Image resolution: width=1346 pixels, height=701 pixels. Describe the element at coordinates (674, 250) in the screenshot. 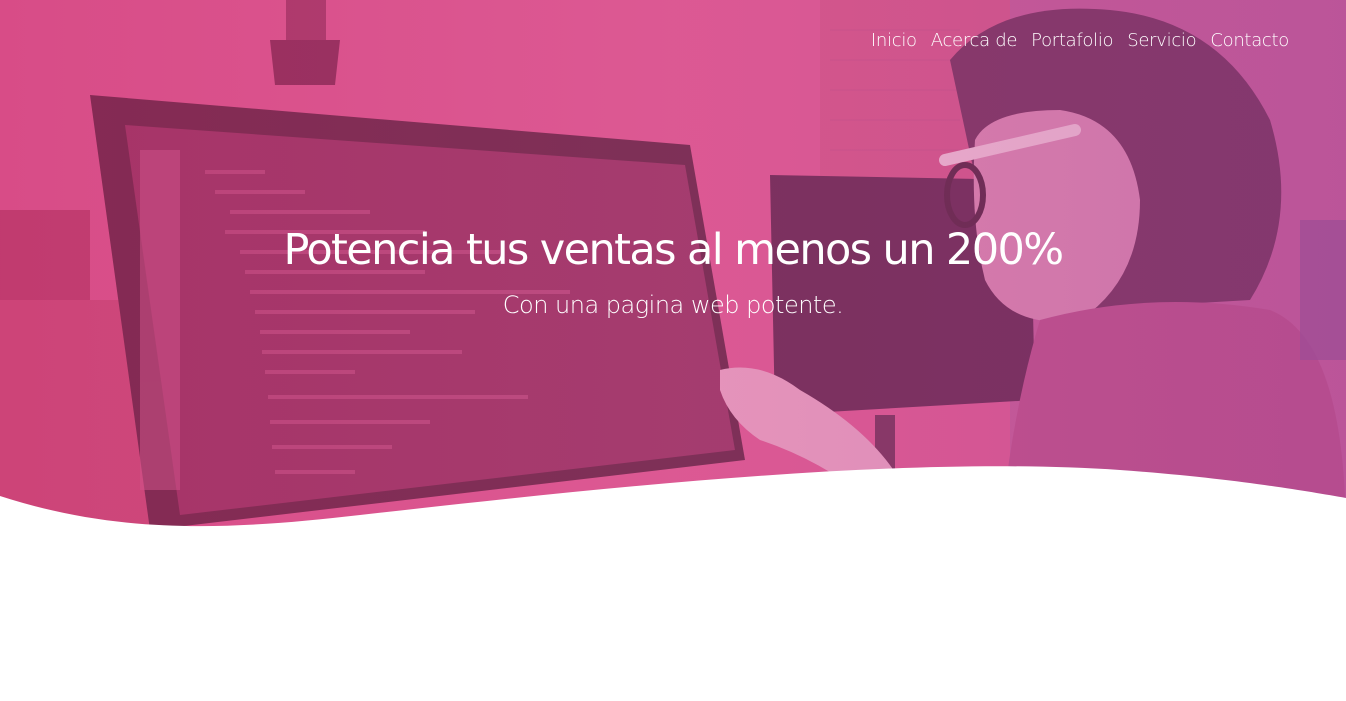

I see `hero-title: Potencia tus ventas al menos un 200%` at that location.